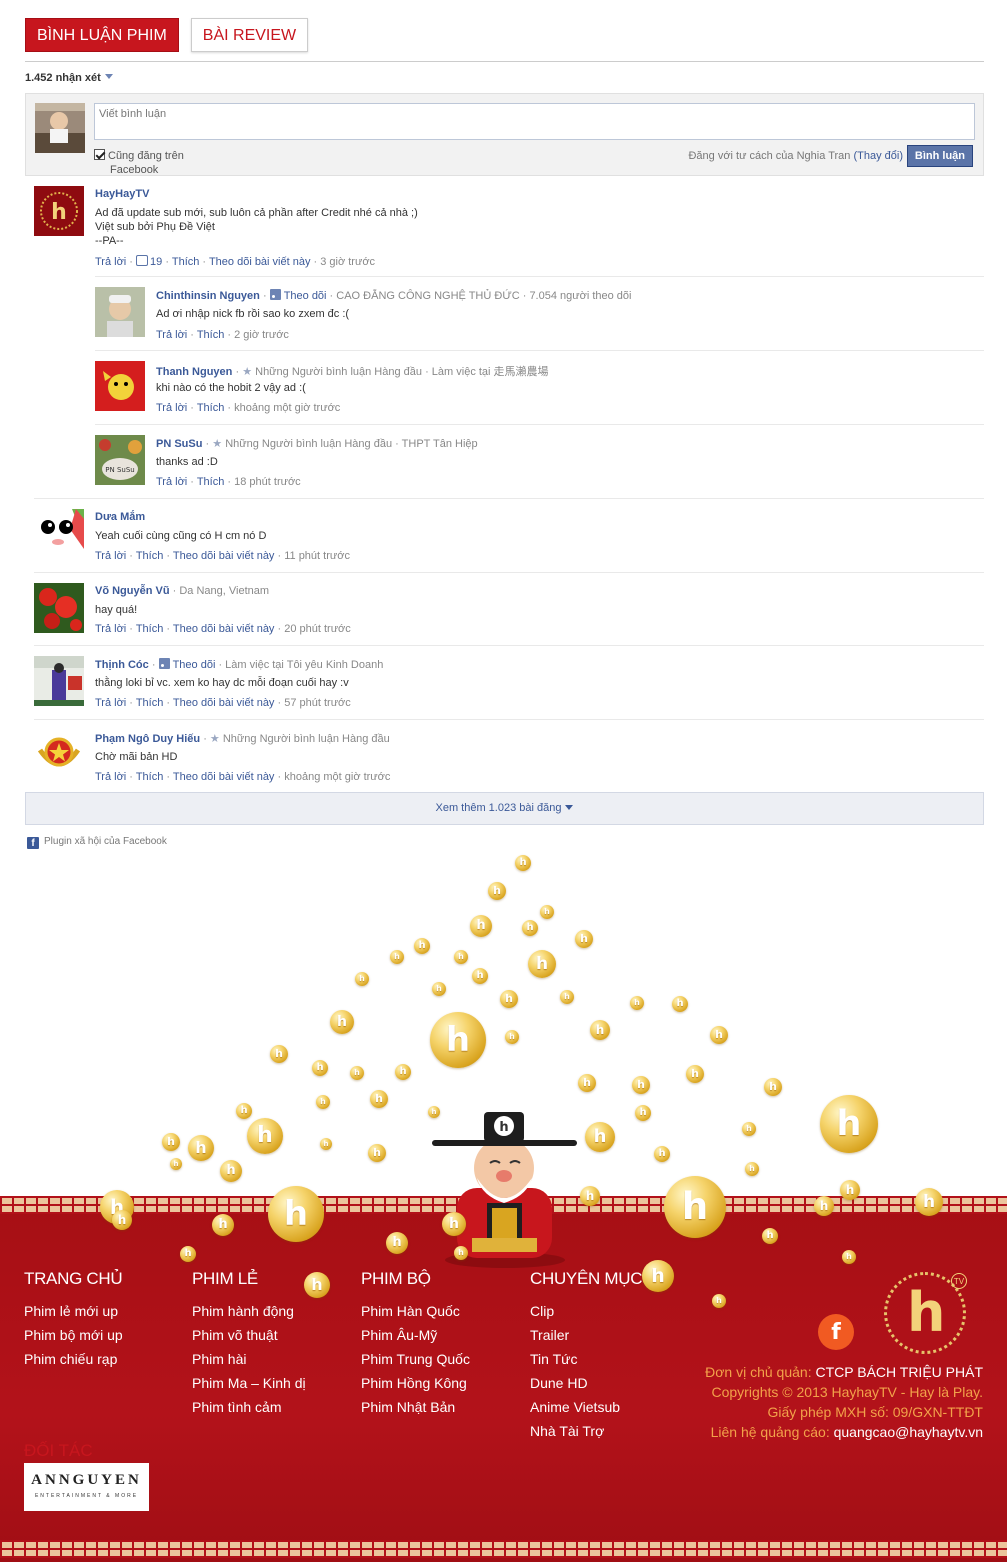 The image size is (1007, 1562). What do you see at coordinates (586, 1335) in the screenshot?
I see `footer-link: Trailer` at bounding box center [586, 1335].